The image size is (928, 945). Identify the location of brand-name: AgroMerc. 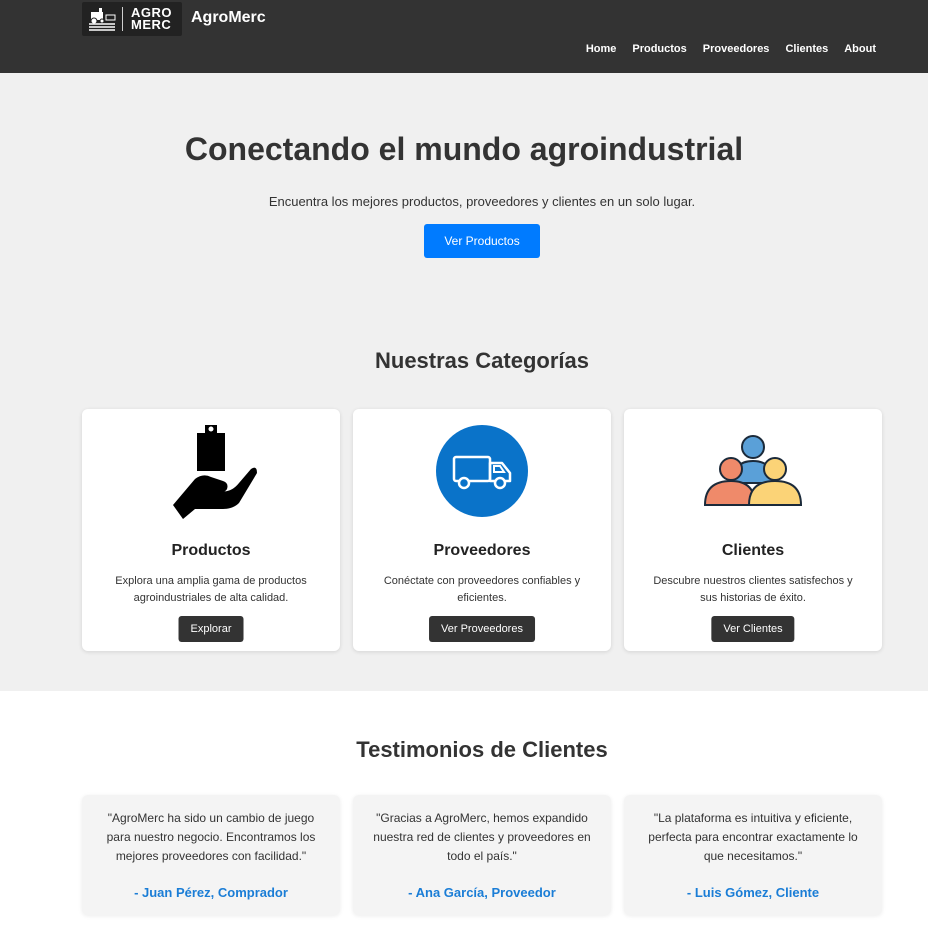
(228, 18).